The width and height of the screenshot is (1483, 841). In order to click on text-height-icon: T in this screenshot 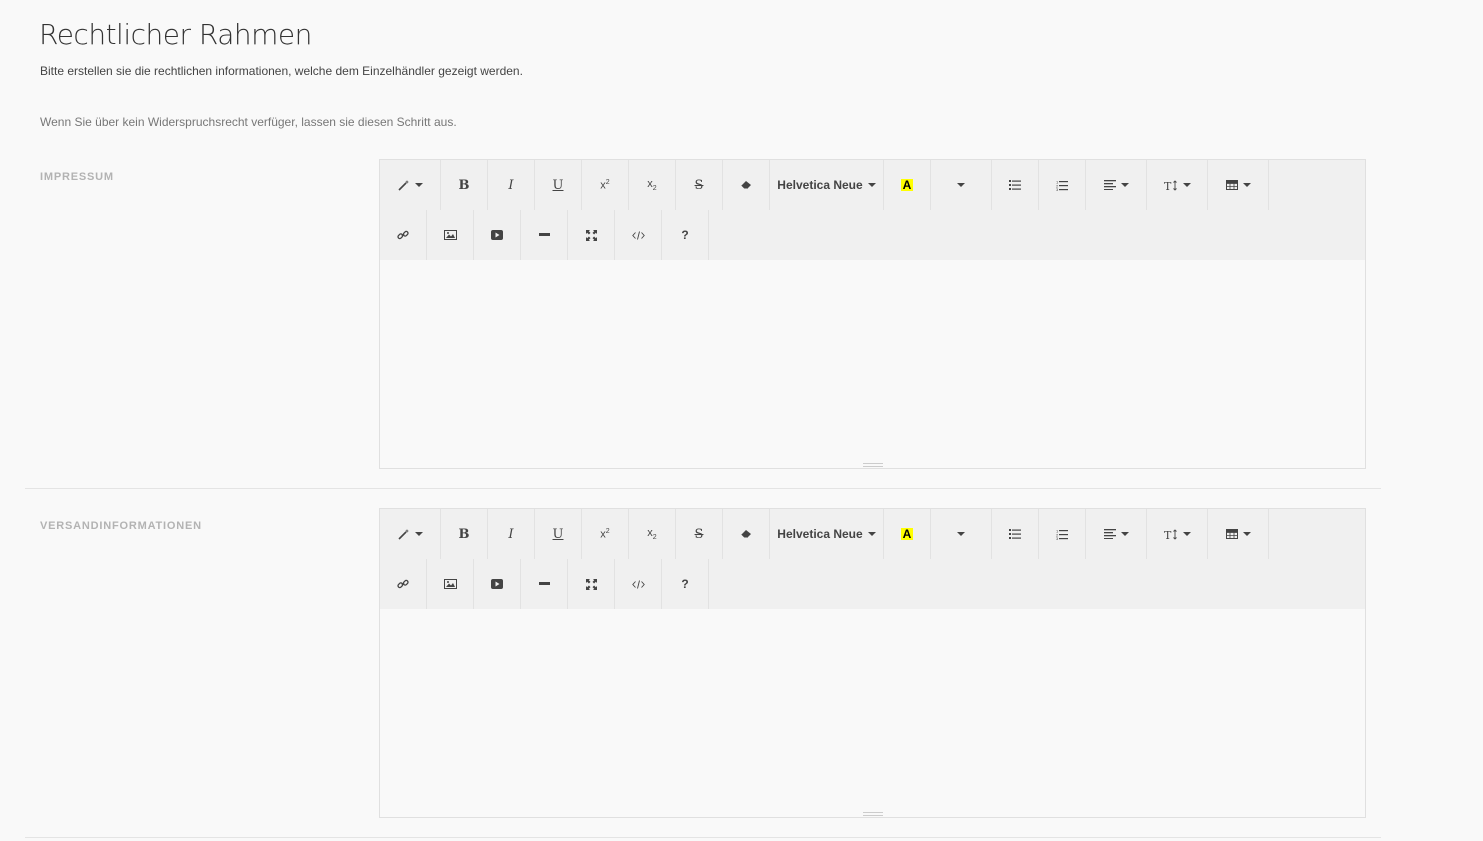, I will do `click(1171, 534)`.